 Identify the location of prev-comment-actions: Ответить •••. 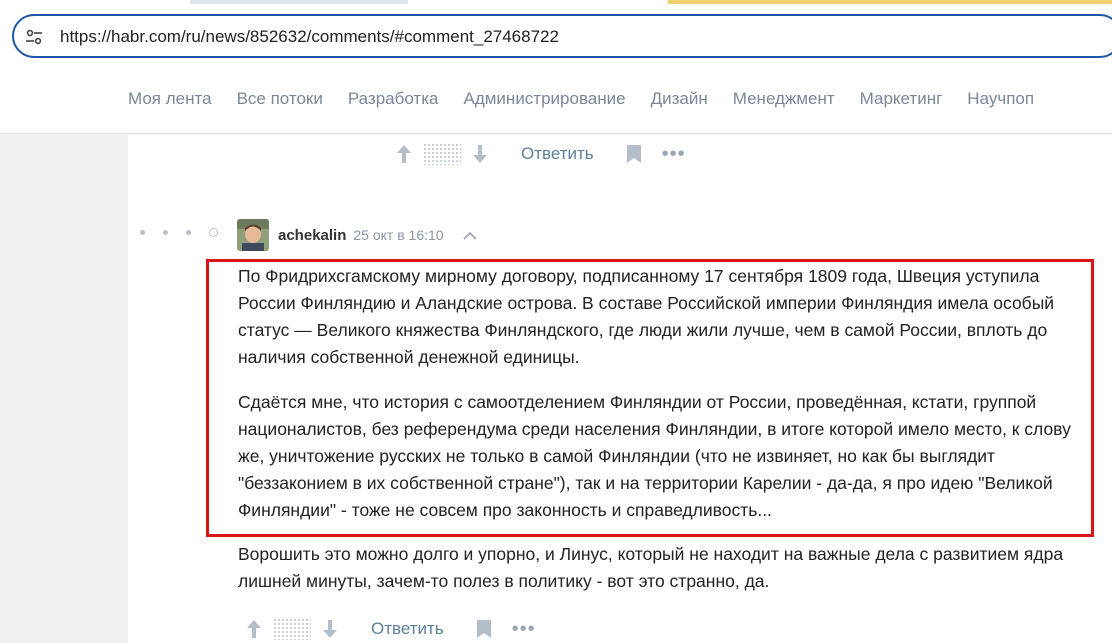
(540, 154).